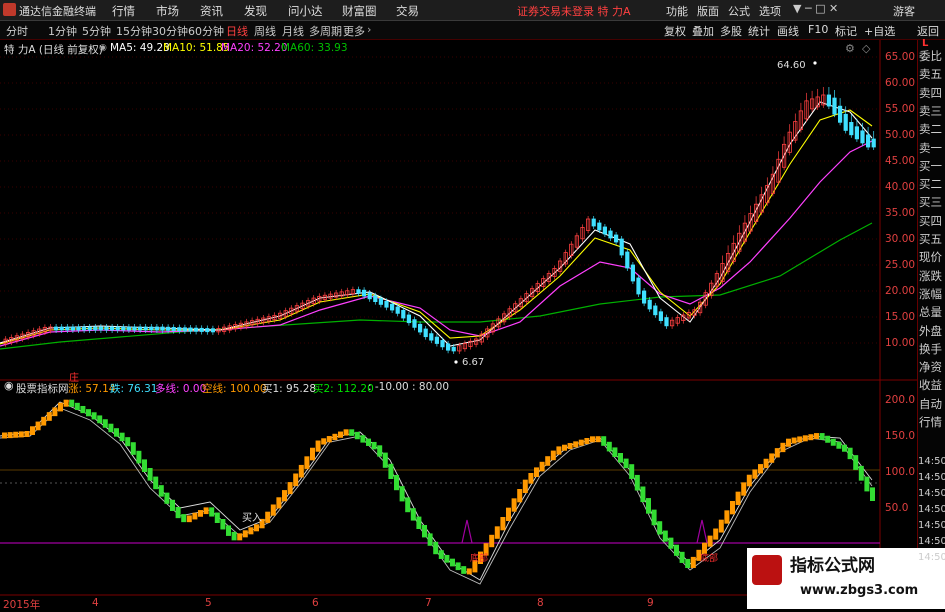  Describe the element at coordinates (62, 31) in the screenshot. I see `period-1min: 1分钟` at that location.